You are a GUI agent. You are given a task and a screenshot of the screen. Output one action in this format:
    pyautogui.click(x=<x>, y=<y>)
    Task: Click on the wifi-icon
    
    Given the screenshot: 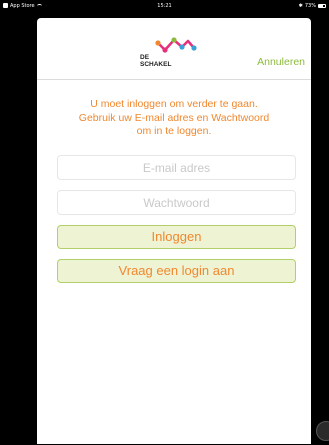 What is the action you would take?
    pyautogui.click(x=39, y=5)
    